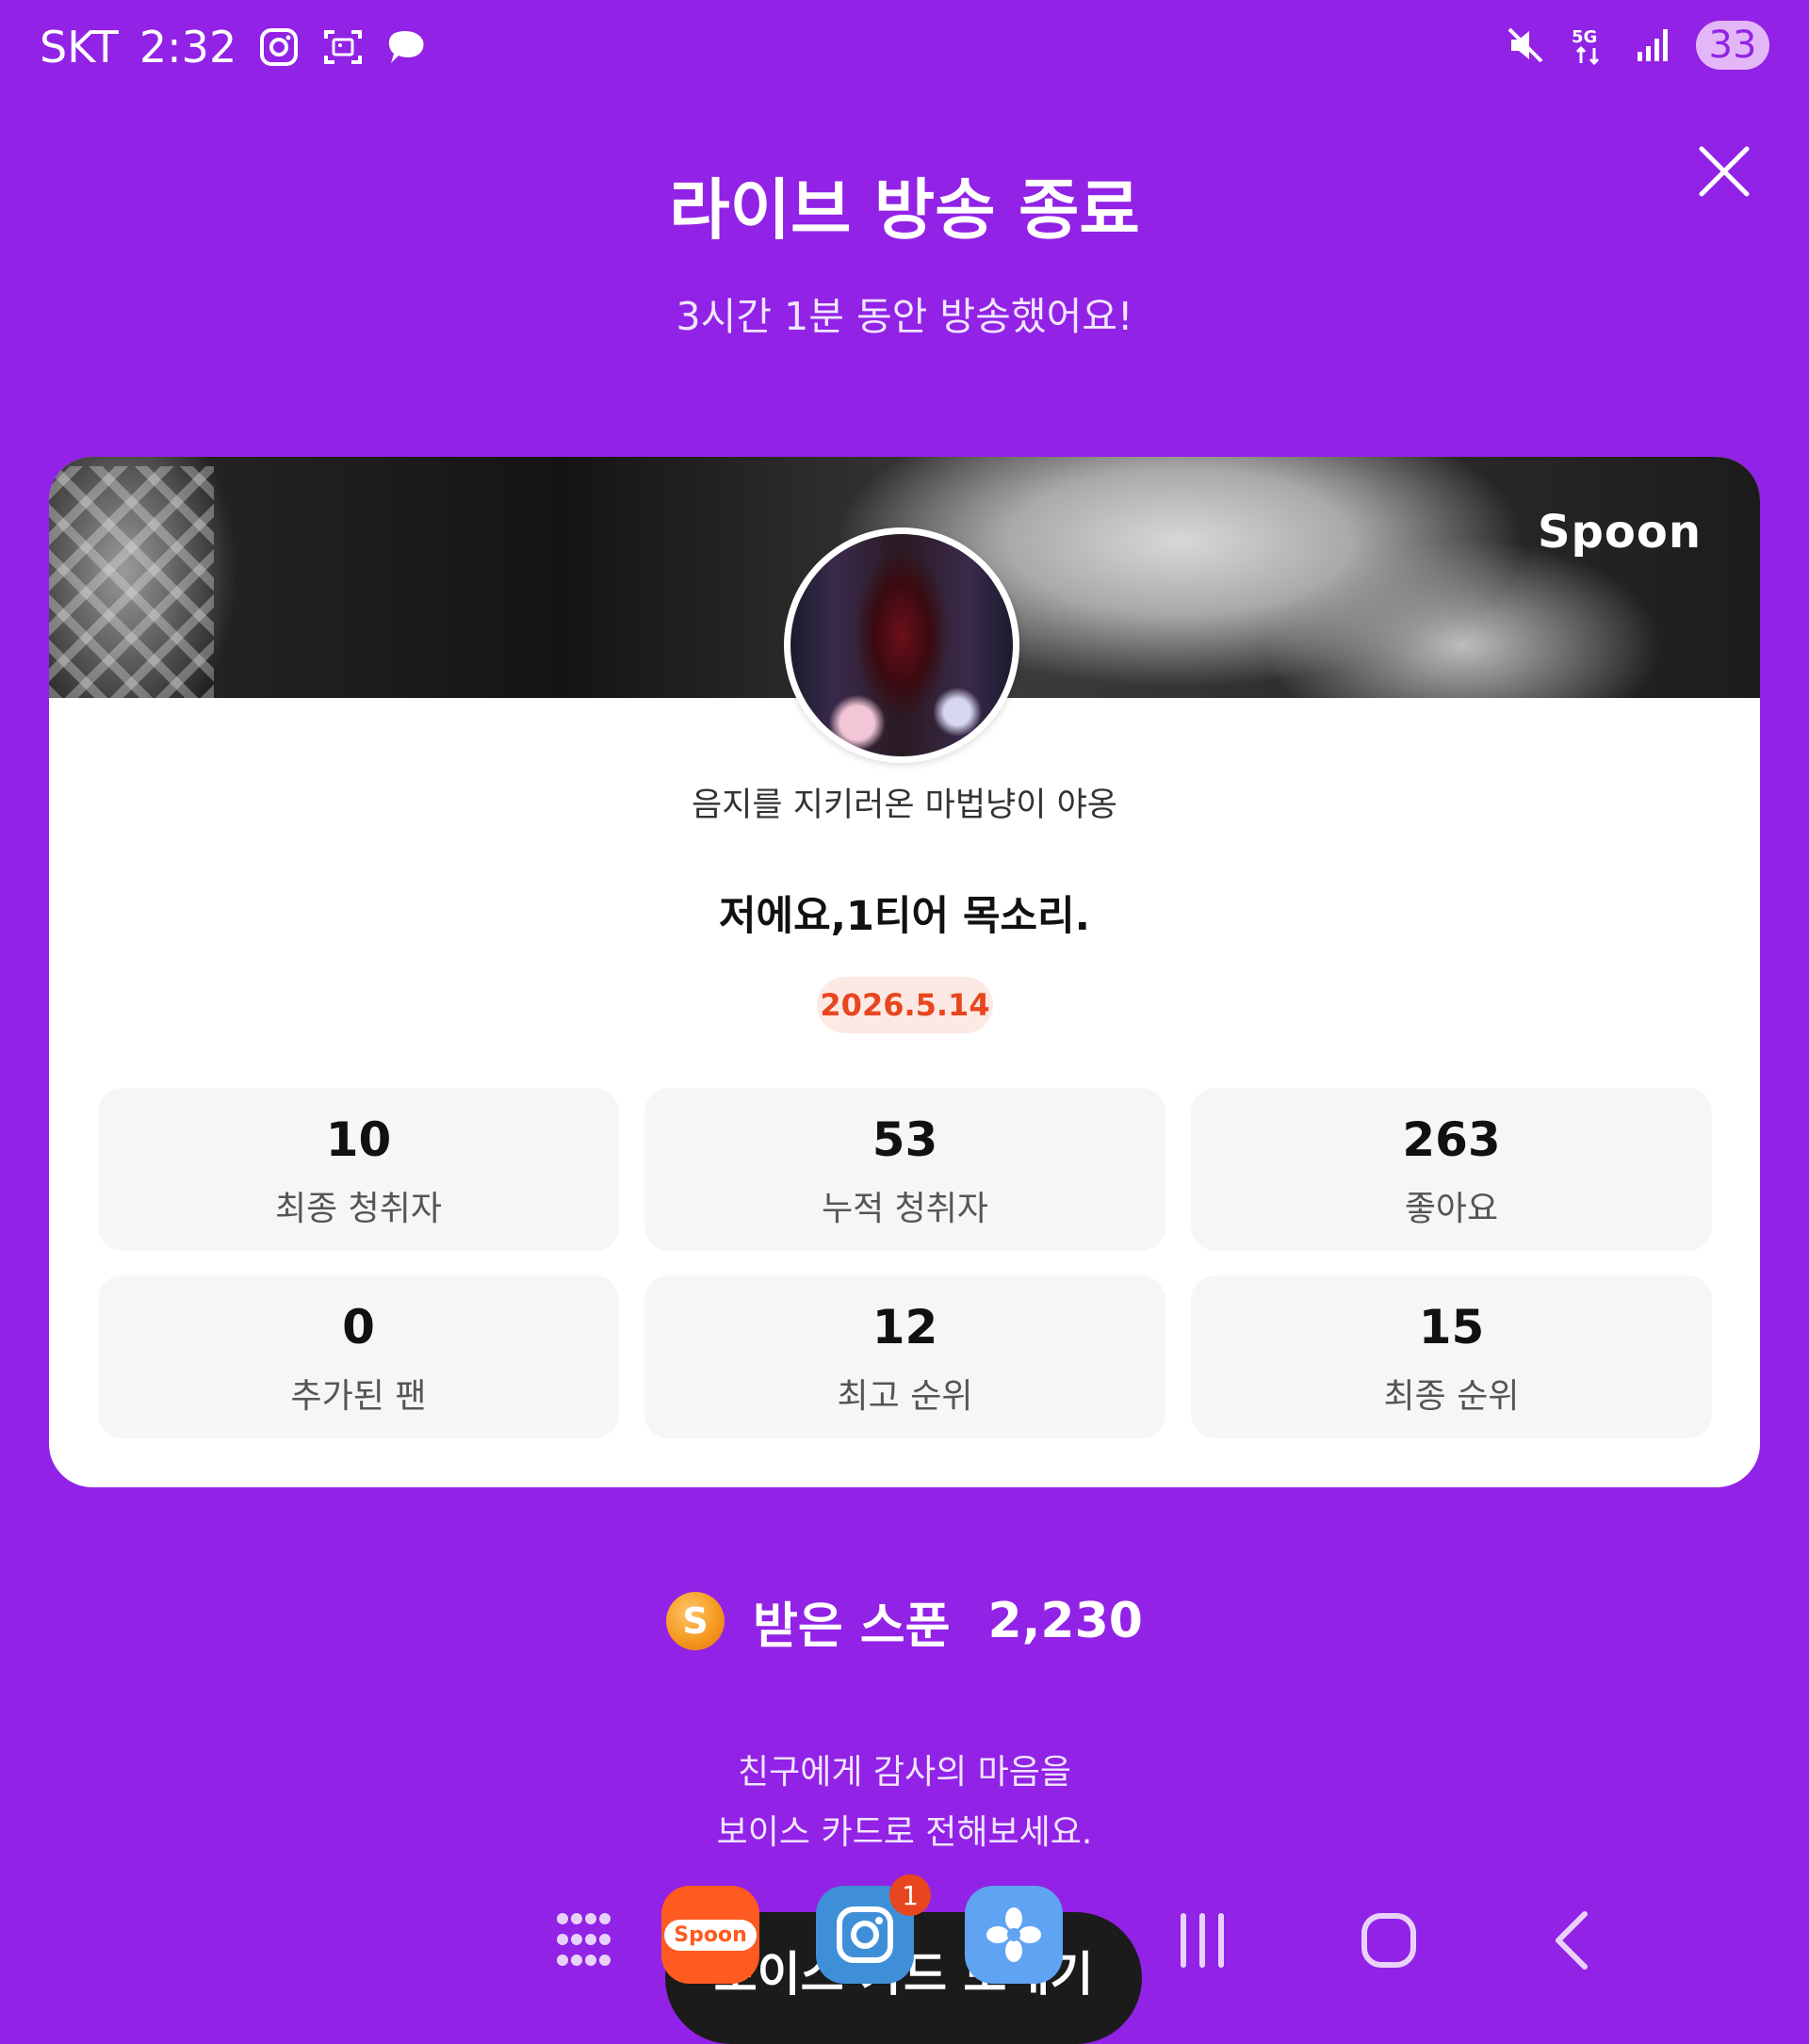  I want to click on stat-label: 최종 순위, so click(1451, 1396).